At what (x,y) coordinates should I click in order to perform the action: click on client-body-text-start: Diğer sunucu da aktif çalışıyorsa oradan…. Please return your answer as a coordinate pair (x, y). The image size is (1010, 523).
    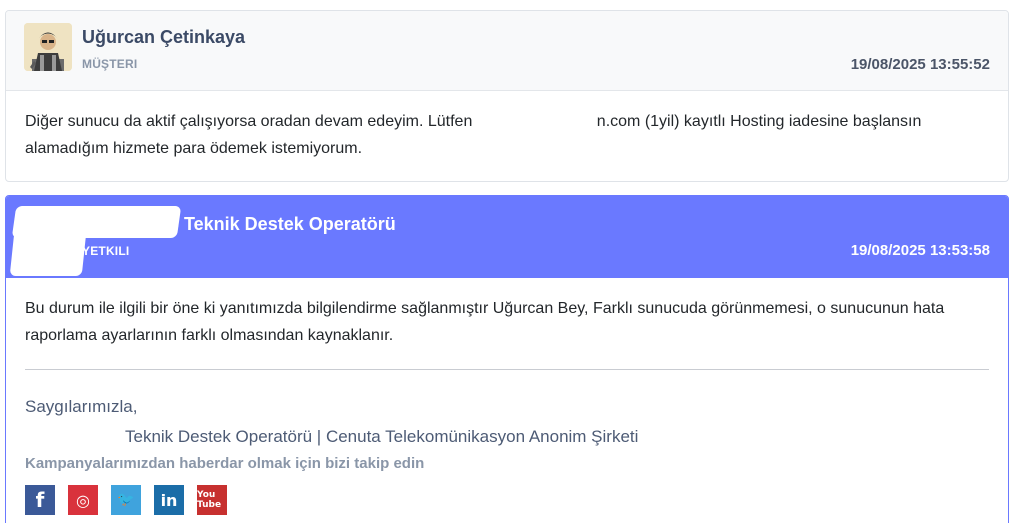
    Looking at the image, I should click on (251, 121).